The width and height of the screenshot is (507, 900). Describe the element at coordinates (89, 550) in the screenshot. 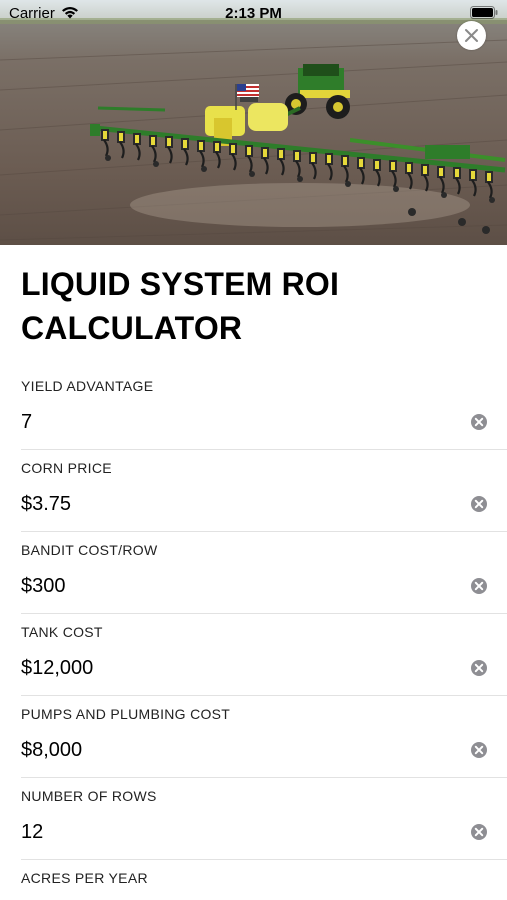

I see `field-label: BANDIT COST/ROW` at that location.